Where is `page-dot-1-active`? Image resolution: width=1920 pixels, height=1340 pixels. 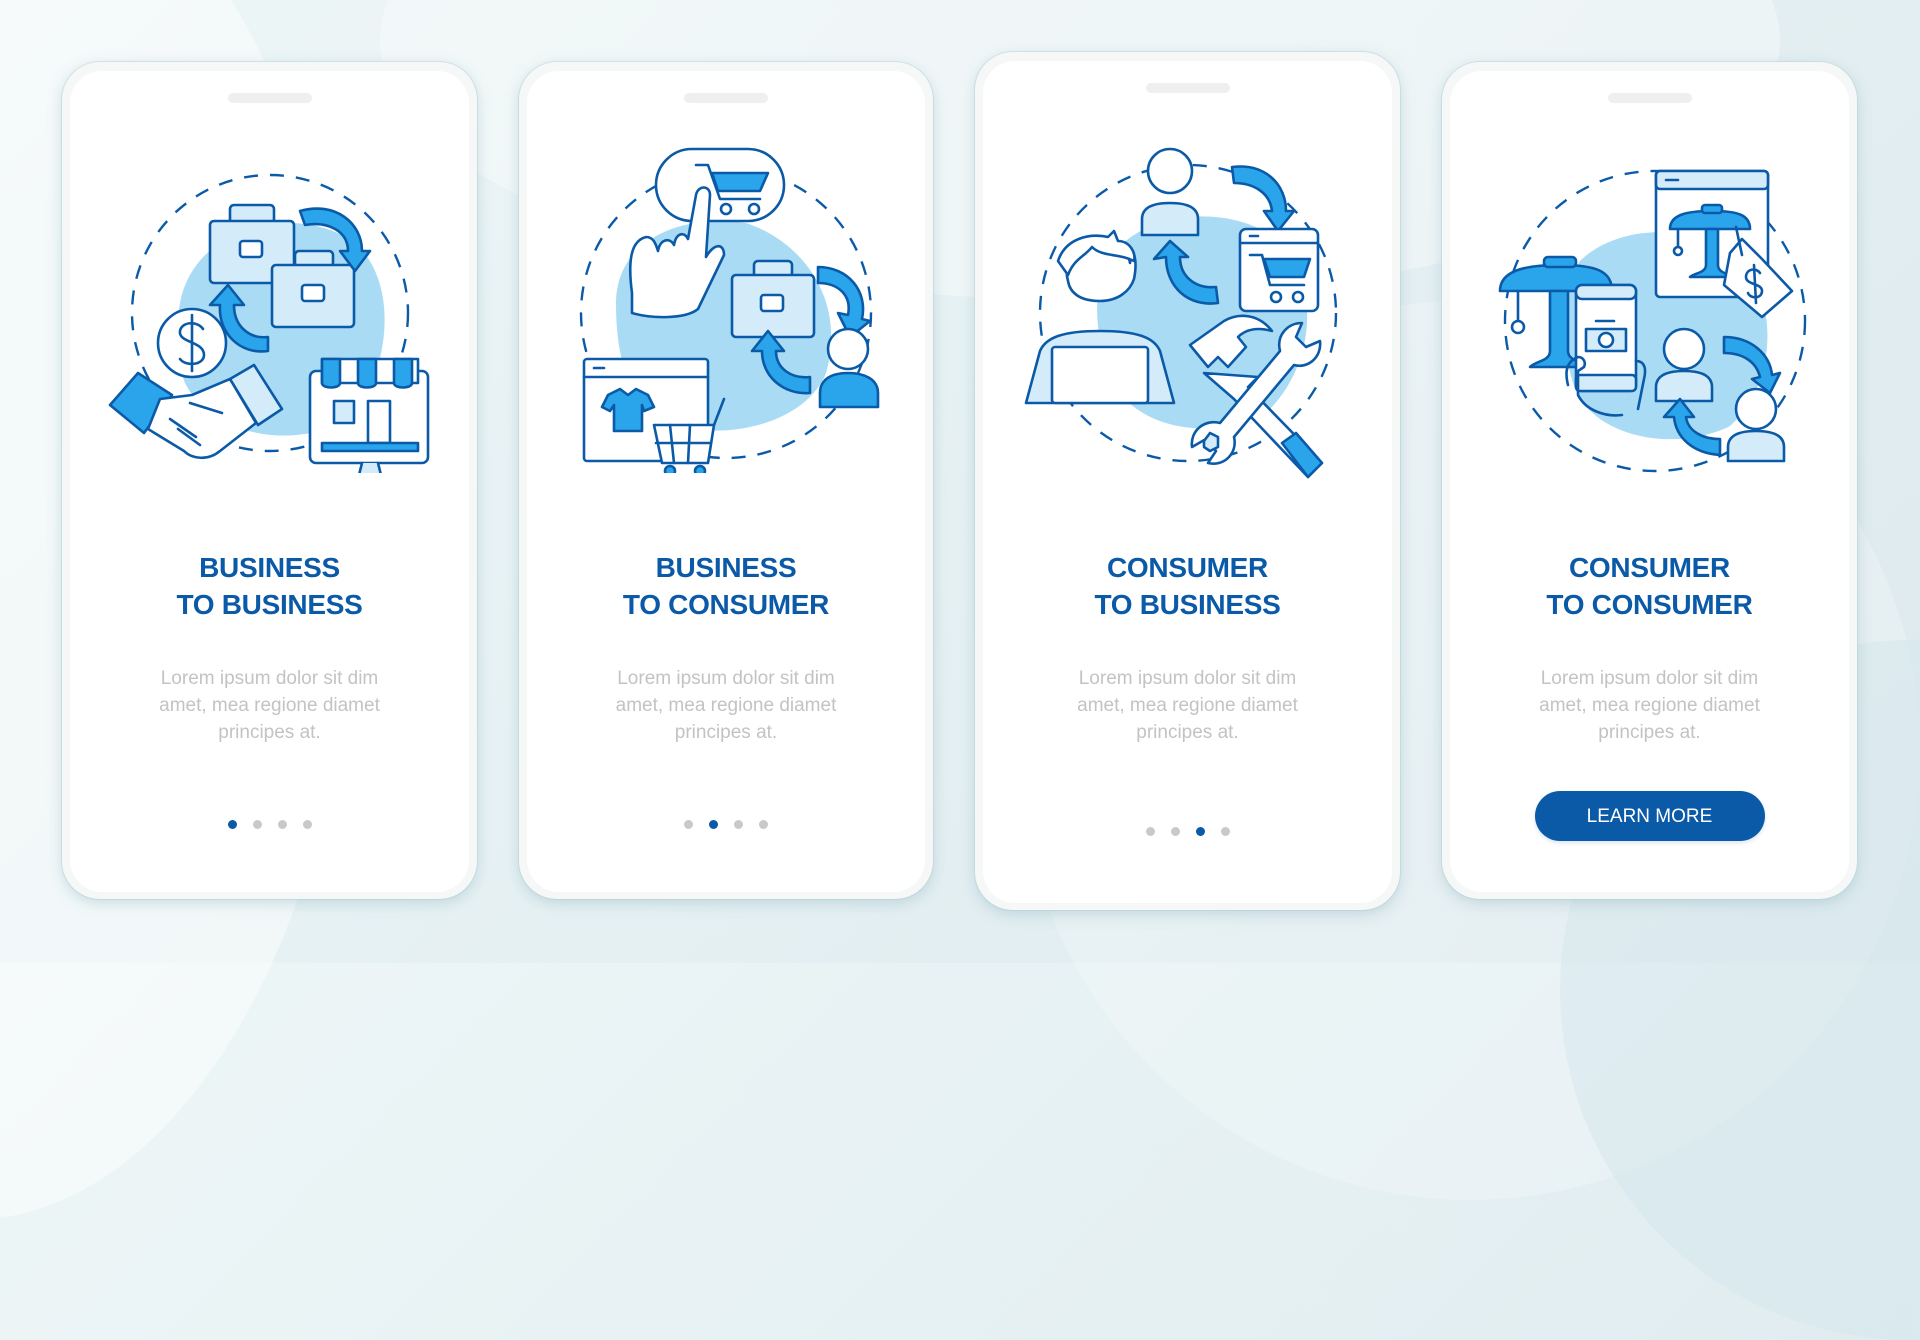
page-dot-1-active is located at coordinates (232, 824).